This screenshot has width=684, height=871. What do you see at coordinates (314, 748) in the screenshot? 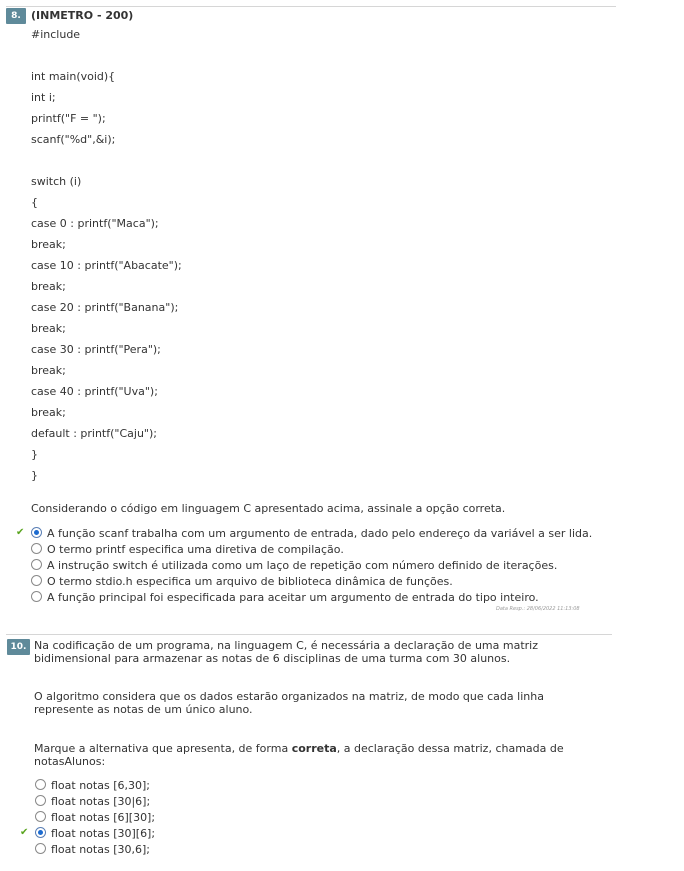
I see `statement-3-bold: correta` at bounding box center [314, 748].